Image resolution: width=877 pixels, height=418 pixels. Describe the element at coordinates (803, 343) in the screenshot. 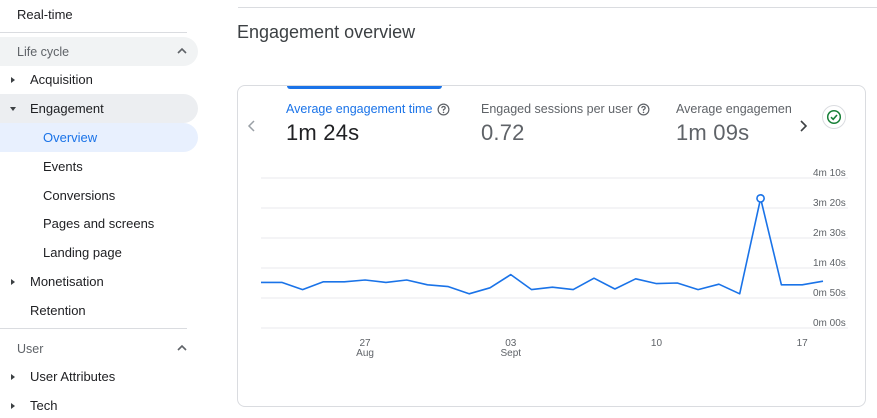

I see `x-tick-label: 17` at that location.